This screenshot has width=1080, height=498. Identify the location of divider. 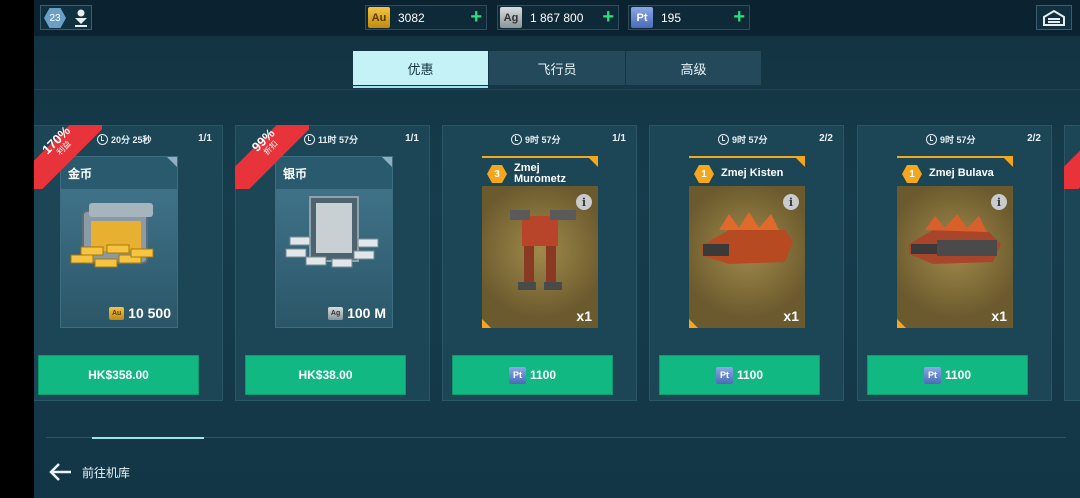
(557, 89).